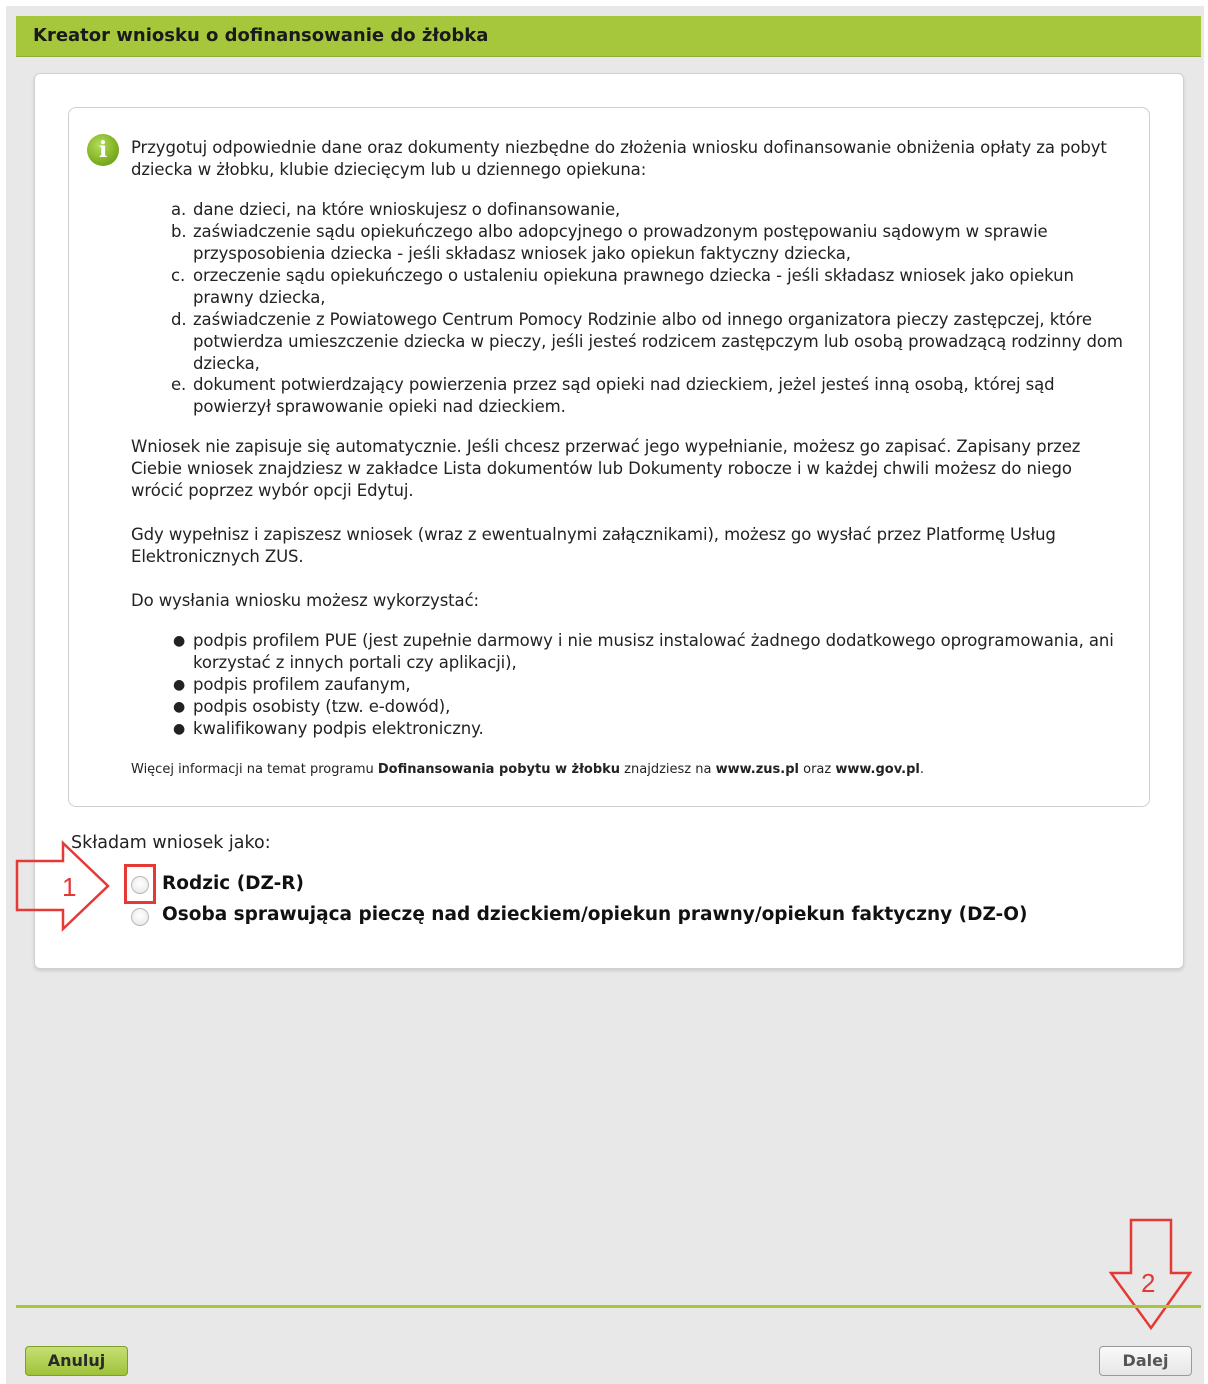  Describe the element at coordinates (608, 1306) in the screenshot. I see `footer-divider` at that location.